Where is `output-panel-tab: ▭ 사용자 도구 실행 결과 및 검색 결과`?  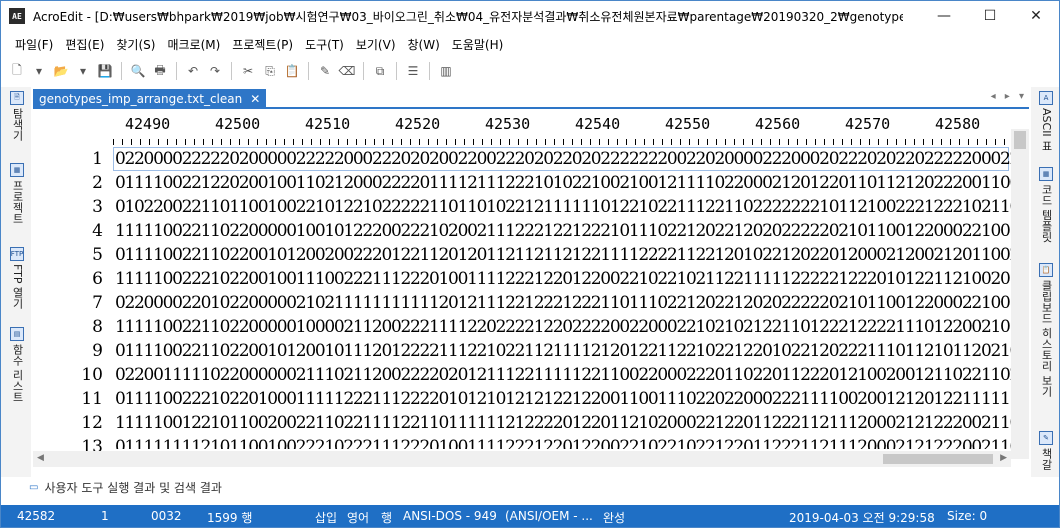
output-panel-tab: ▭ 사용자 도구 실행 결과 및 검색 결과 is located at coordinates (125, 487).